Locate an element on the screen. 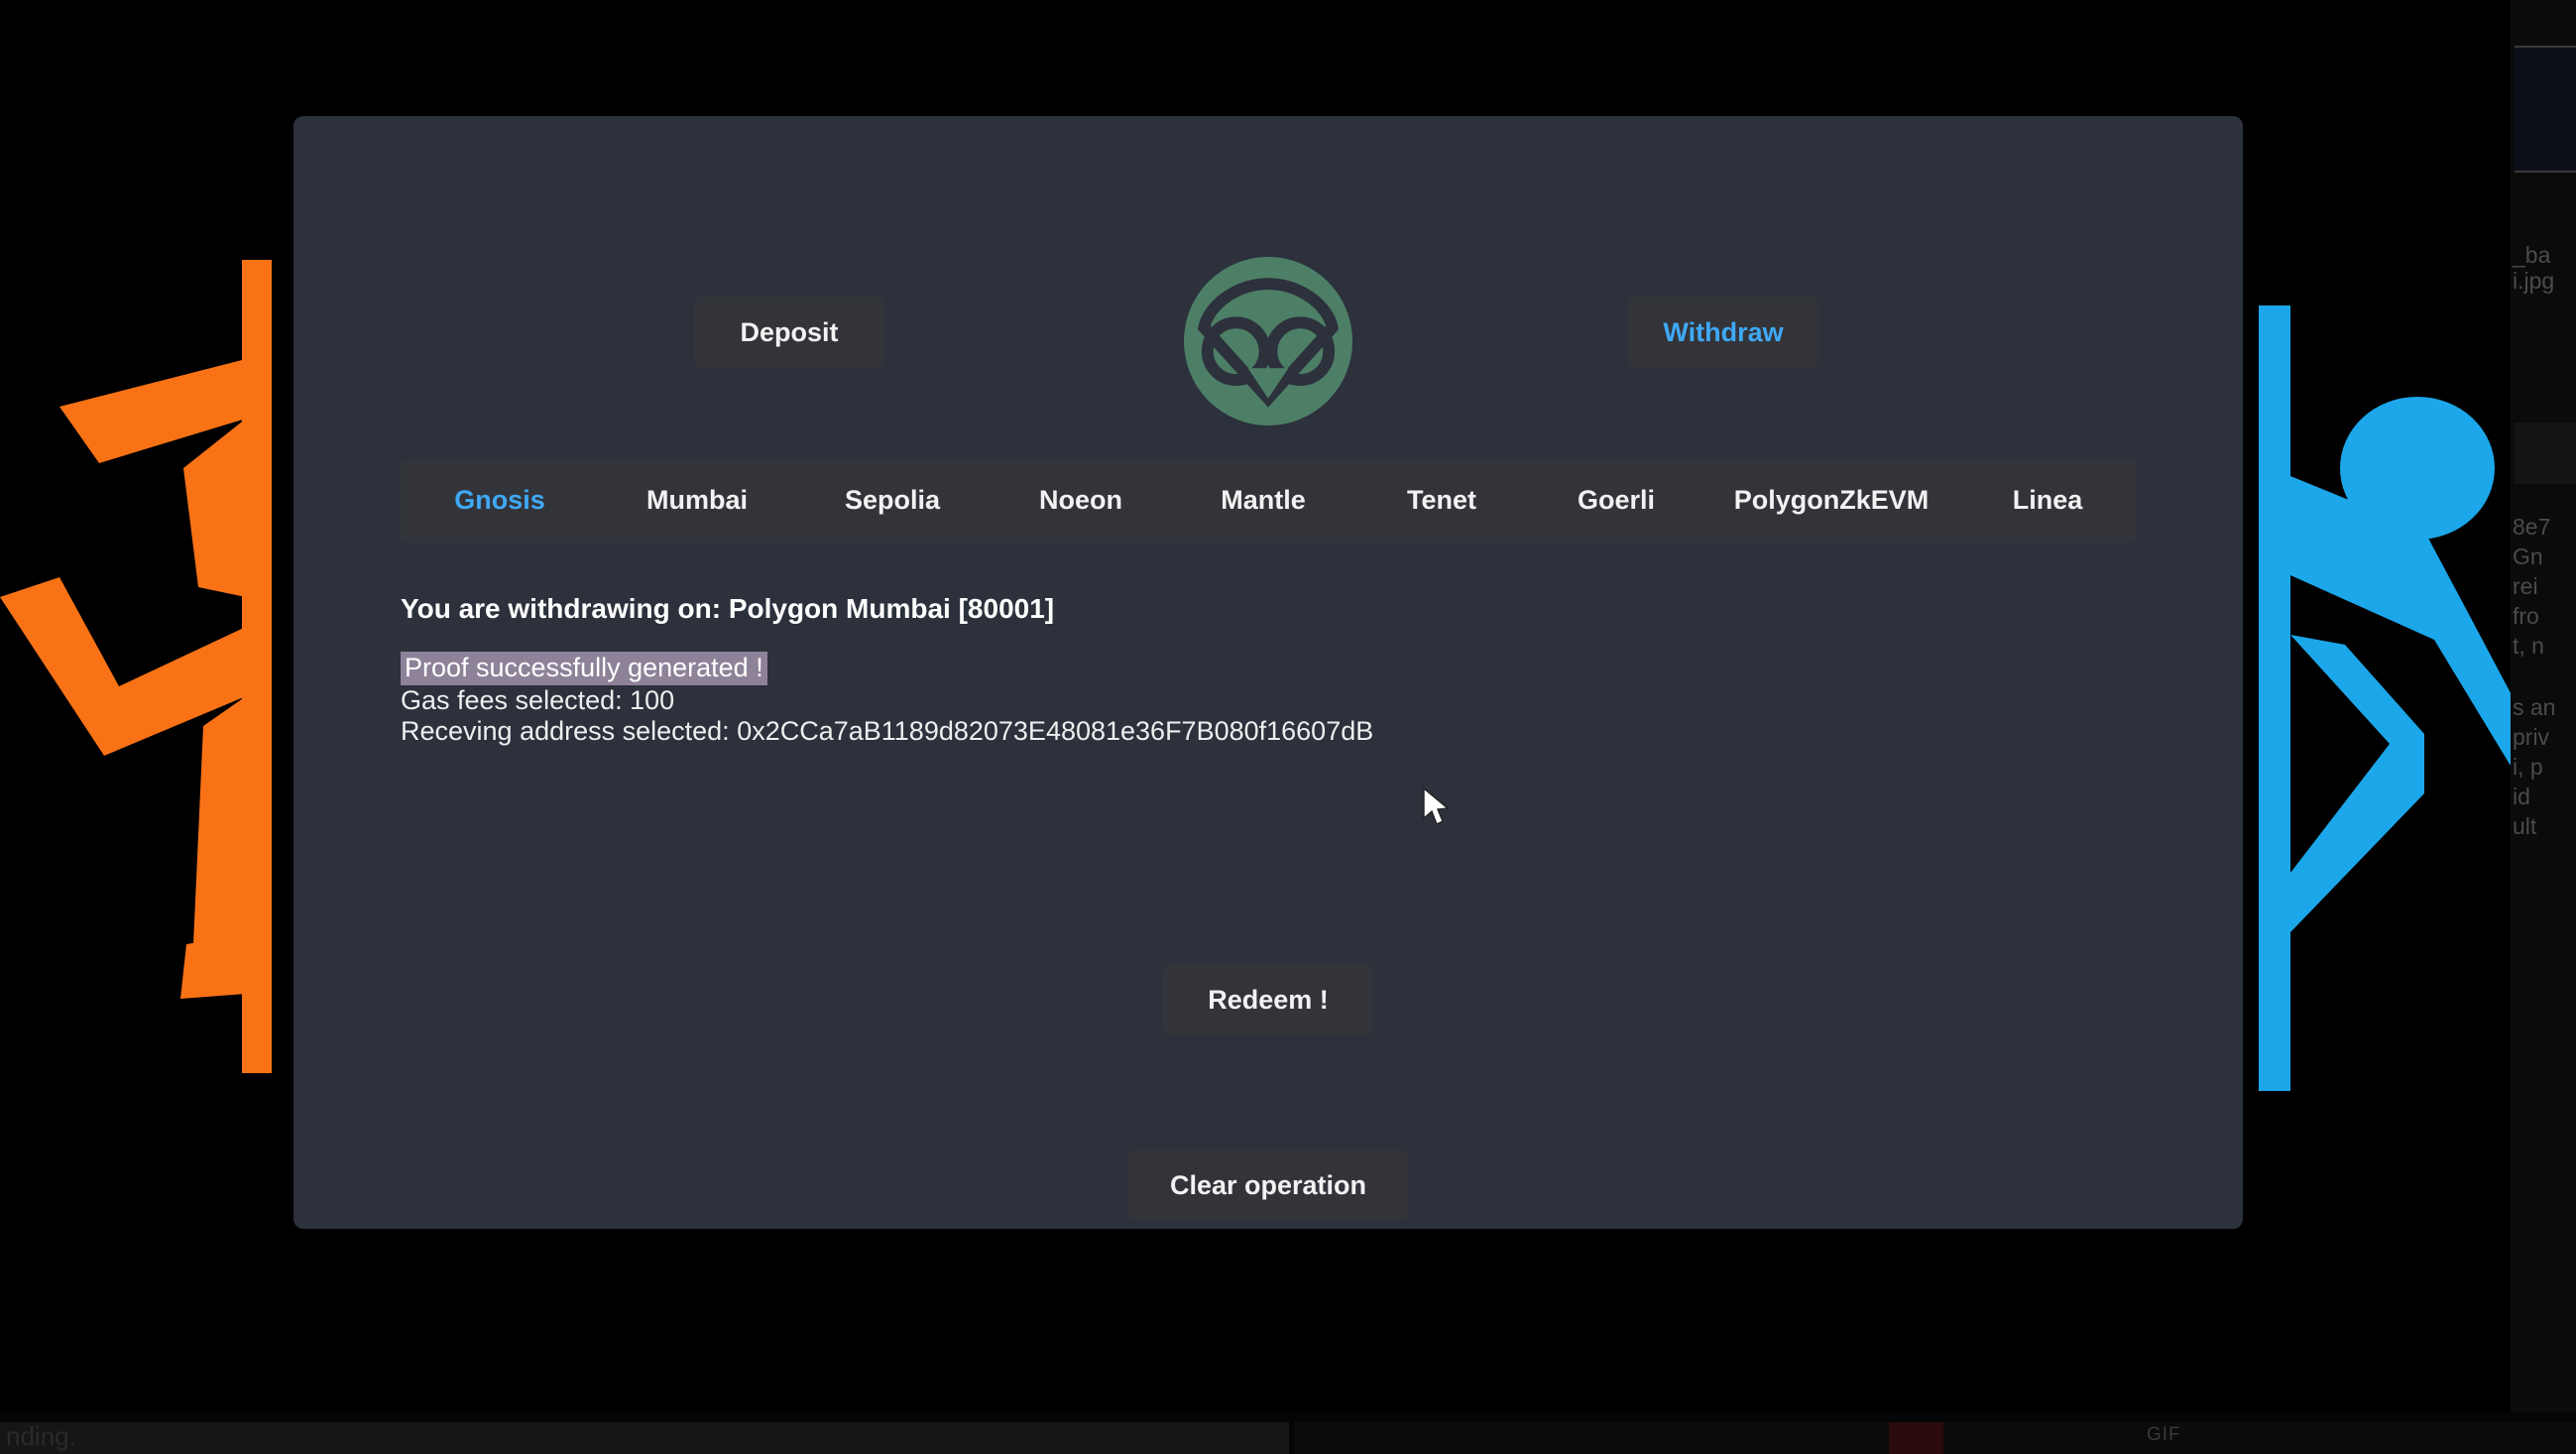 The height and width of the screenshot is (1454, 2576). tab-tenet: Tenet is located at coordinates (1442, 500).